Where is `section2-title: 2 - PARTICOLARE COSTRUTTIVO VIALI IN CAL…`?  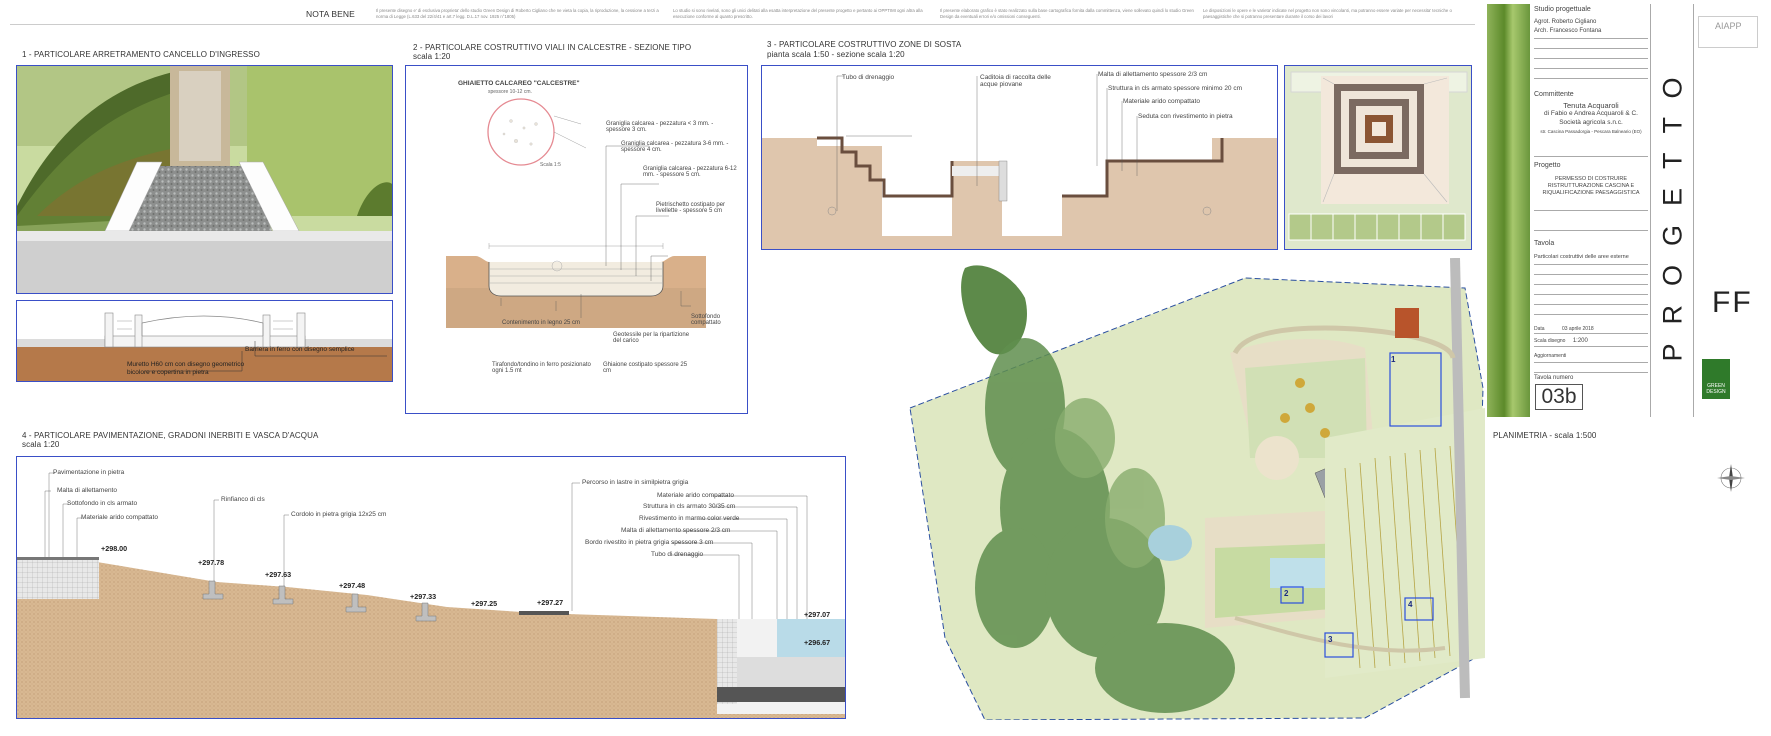
section2-title: 2 - PARTICOLARE COSTRUTTIVO VIALI IN CAL… is located at coordinates (552, 47).